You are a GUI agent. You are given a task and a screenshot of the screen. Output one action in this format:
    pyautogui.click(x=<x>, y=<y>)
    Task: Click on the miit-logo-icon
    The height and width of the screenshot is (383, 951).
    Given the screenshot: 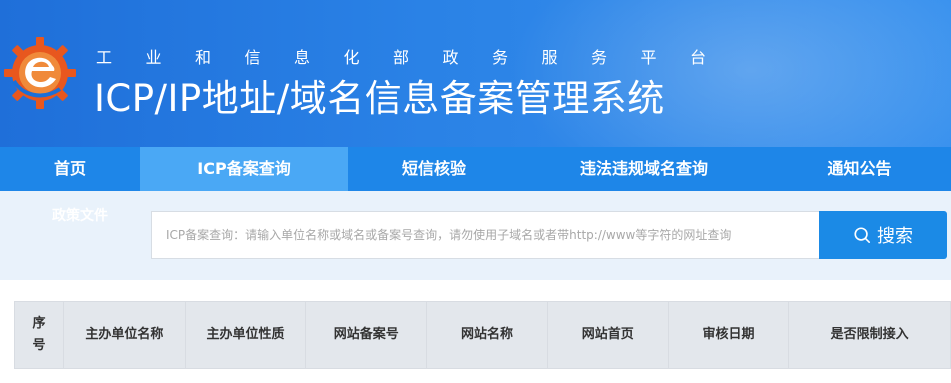 What is the action you would take?
    pyautogui.click(x=40, y=73)
    